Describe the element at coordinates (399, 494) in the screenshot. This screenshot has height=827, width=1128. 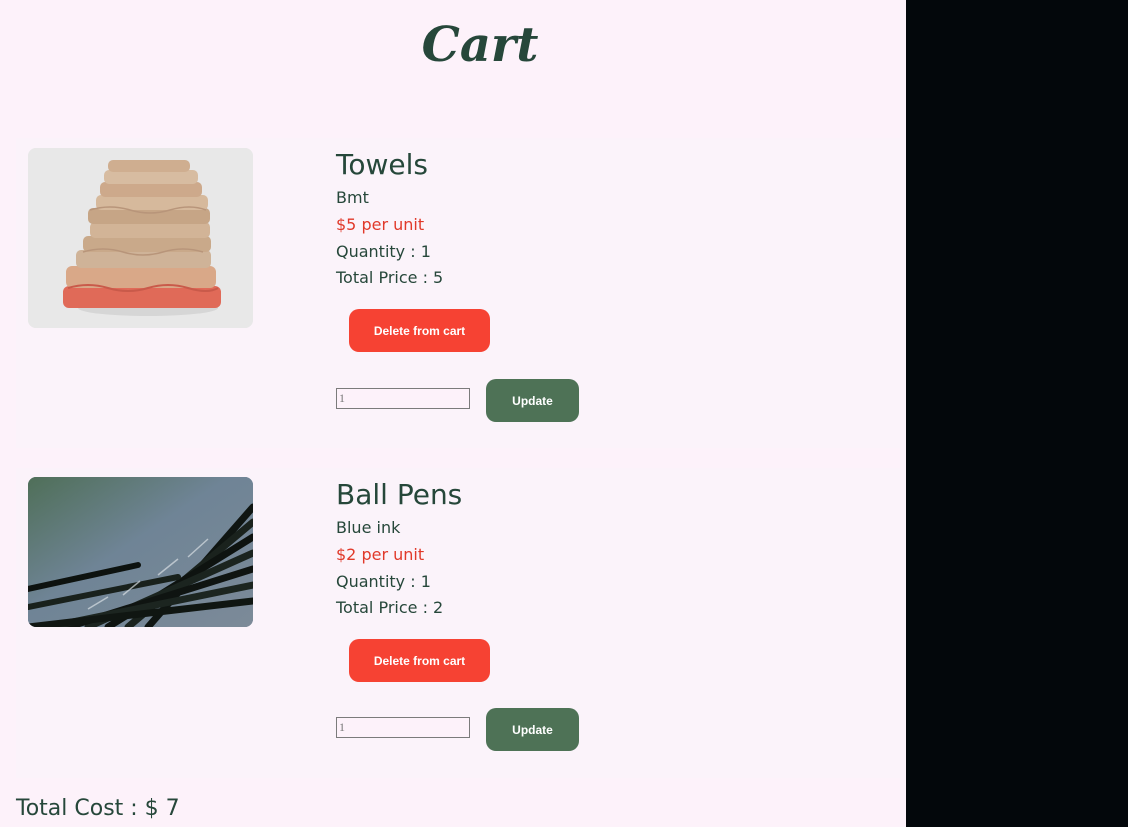
I see `item-name: Ball Pens` at that location.